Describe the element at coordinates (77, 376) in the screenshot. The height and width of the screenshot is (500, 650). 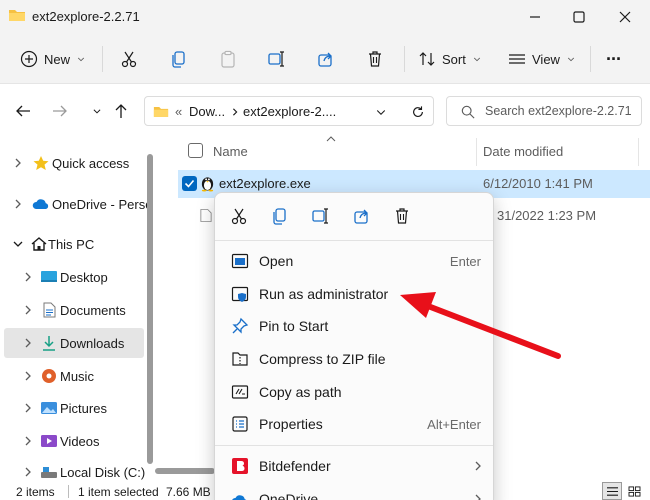
I see `nav-label: Music` at that location.